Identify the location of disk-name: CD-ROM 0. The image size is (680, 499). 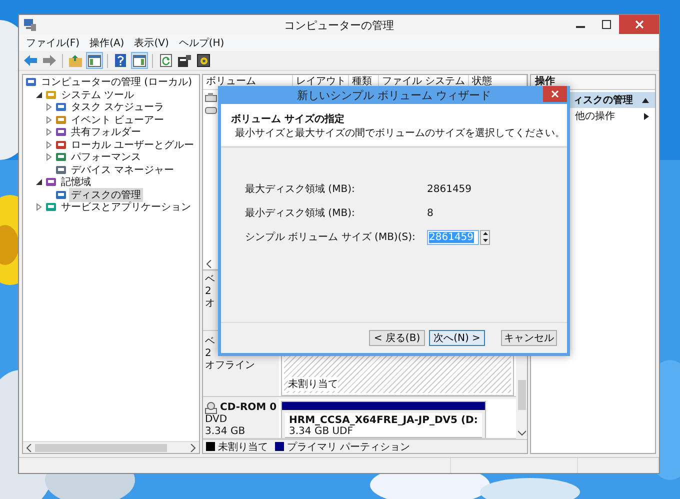
(248, 408).